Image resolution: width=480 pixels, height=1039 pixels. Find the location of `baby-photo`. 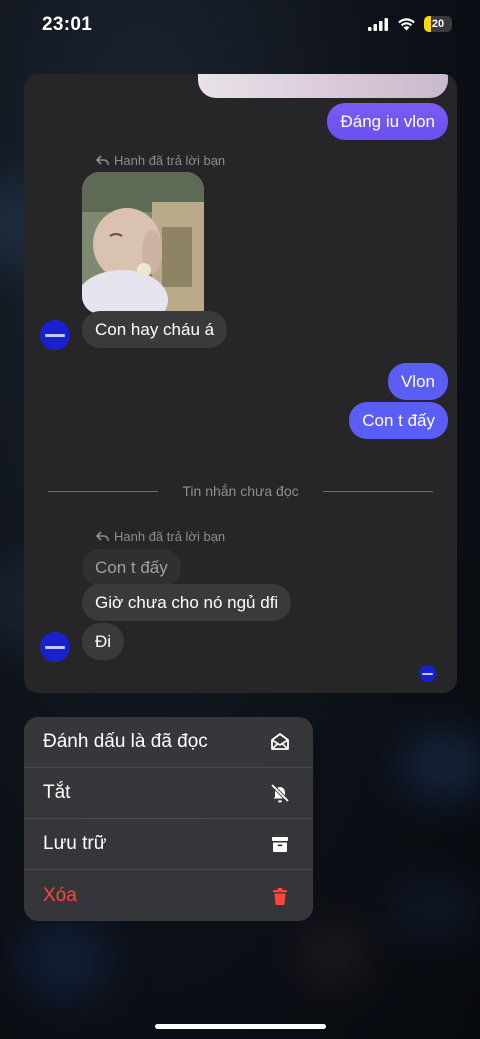

baby-photo is located at coordinates (143, 243).